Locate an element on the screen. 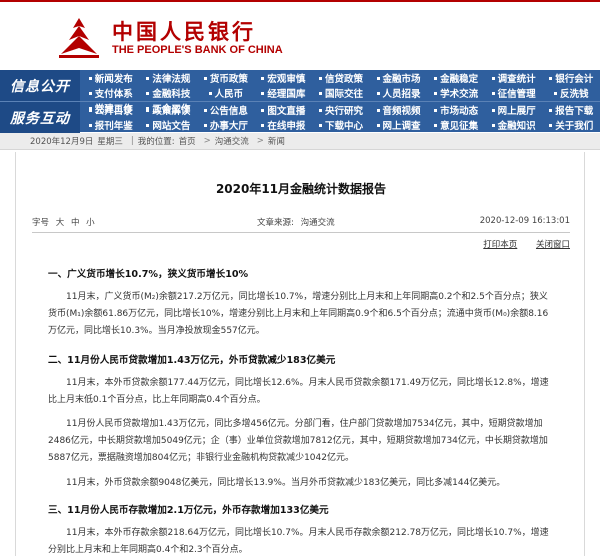  nav-item: 金融知识 is located at coordinates (514, 125).